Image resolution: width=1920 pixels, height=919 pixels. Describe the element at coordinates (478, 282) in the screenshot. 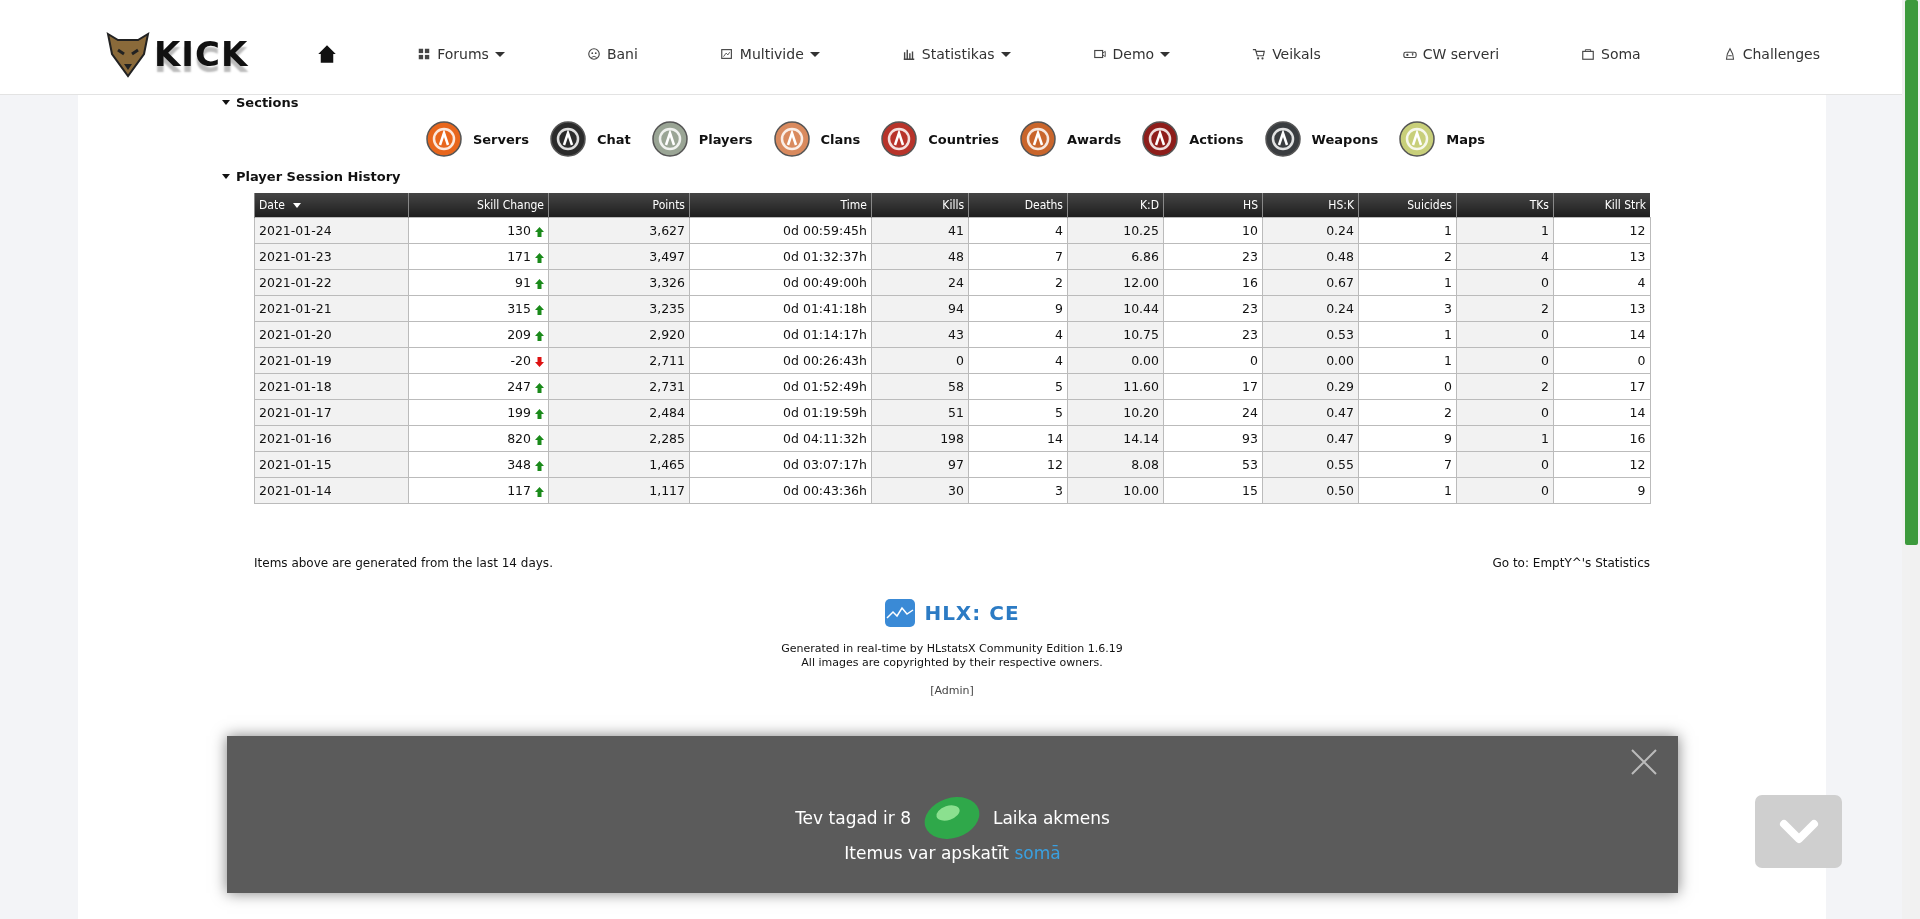

I see `table-cell: 91` at that location.